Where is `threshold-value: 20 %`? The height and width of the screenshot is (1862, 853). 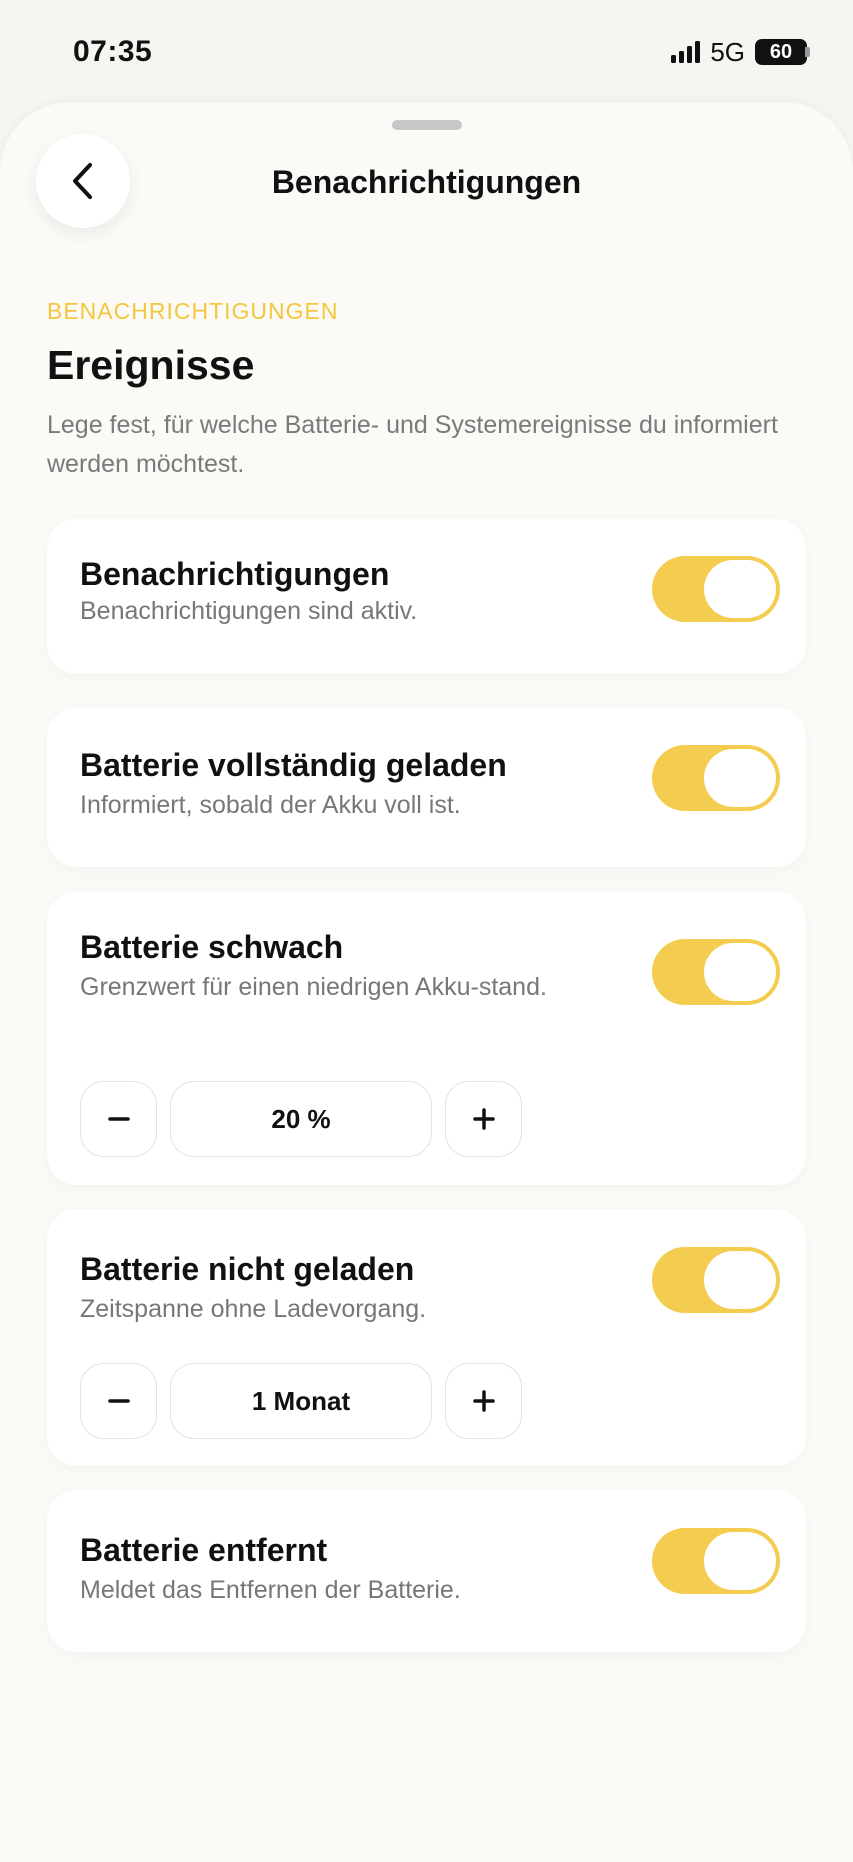
threshold-value: 20 % is located at coordinates (301, 1119).